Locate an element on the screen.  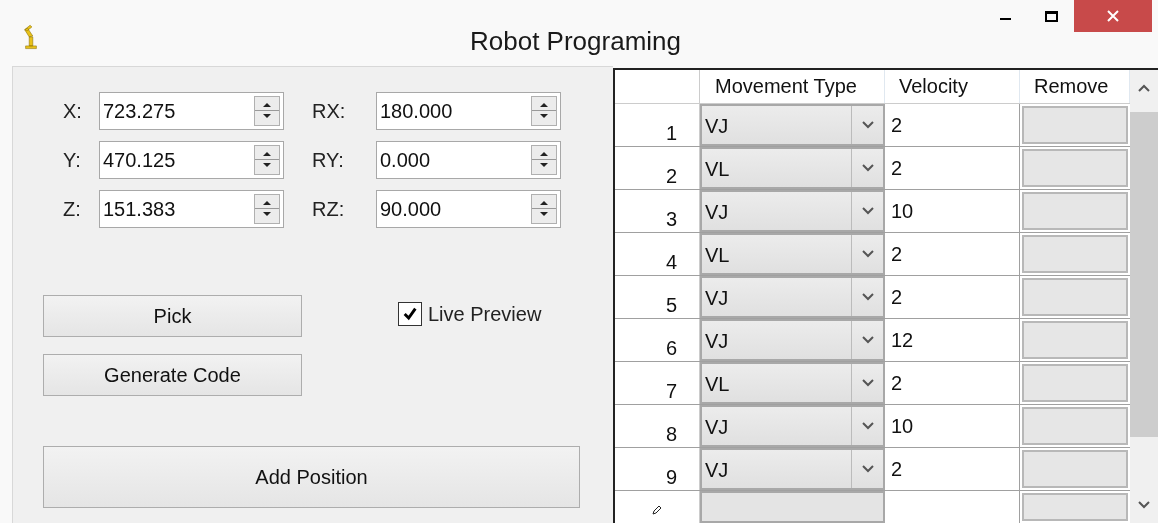
live-preview-checkbox: Live Preview is located at coordinates (470, 313).